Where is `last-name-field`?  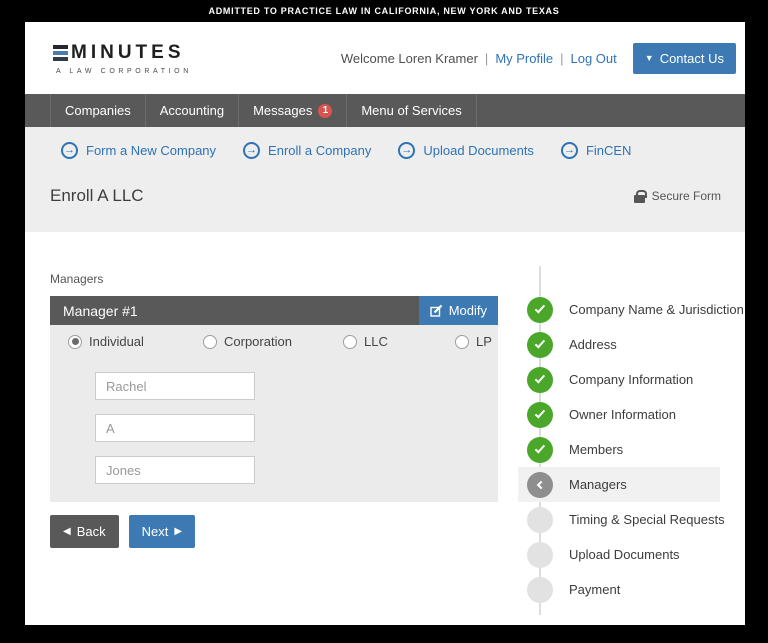 last-name-field is located at coordinates (175, 470).